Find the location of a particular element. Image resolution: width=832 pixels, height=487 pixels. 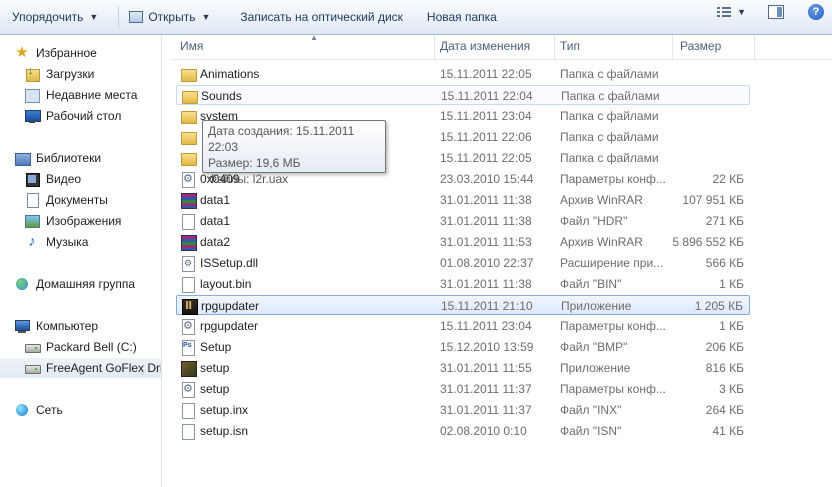

nav-item-recent-places: Недавние места is located at coordinates (80, 95).